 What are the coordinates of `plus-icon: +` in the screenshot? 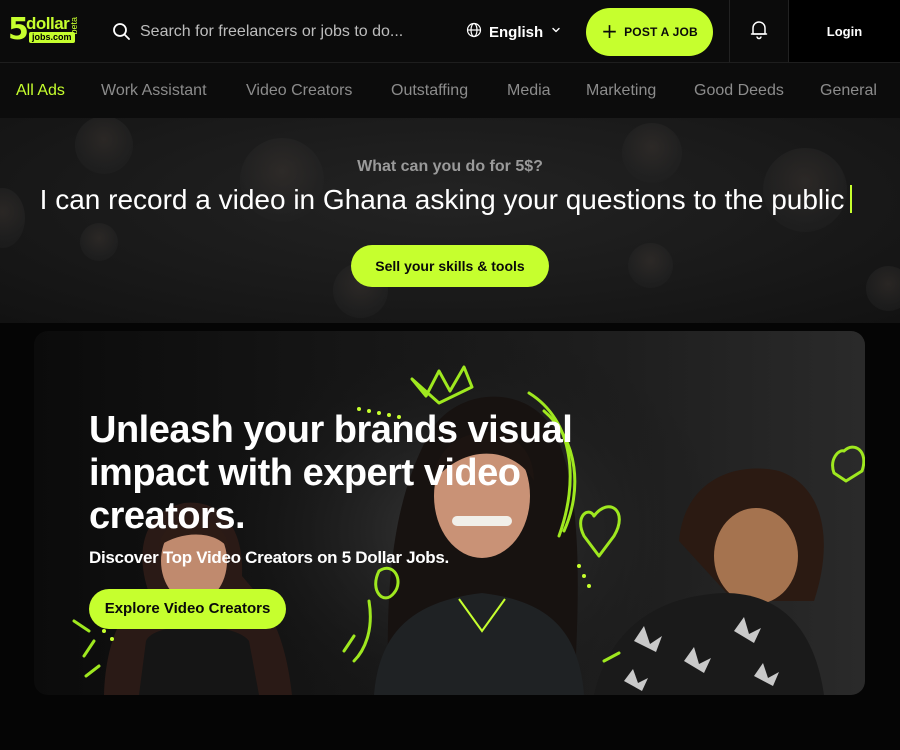 It's located at (610, 31).